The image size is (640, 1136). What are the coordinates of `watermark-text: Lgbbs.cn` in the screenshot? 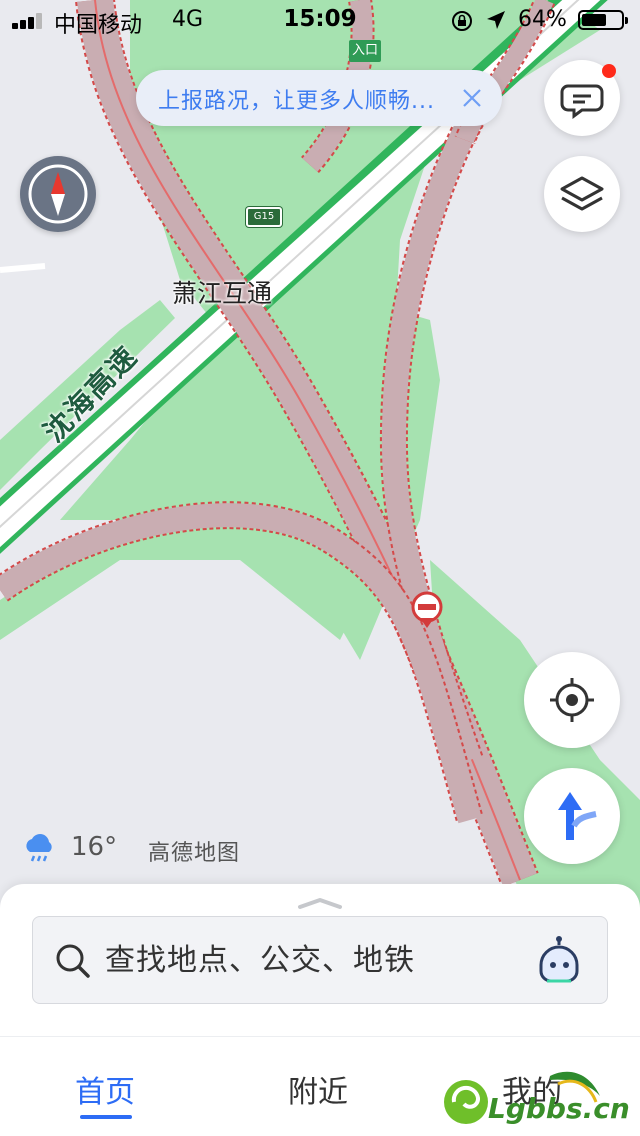 It's located at (559, 1108).